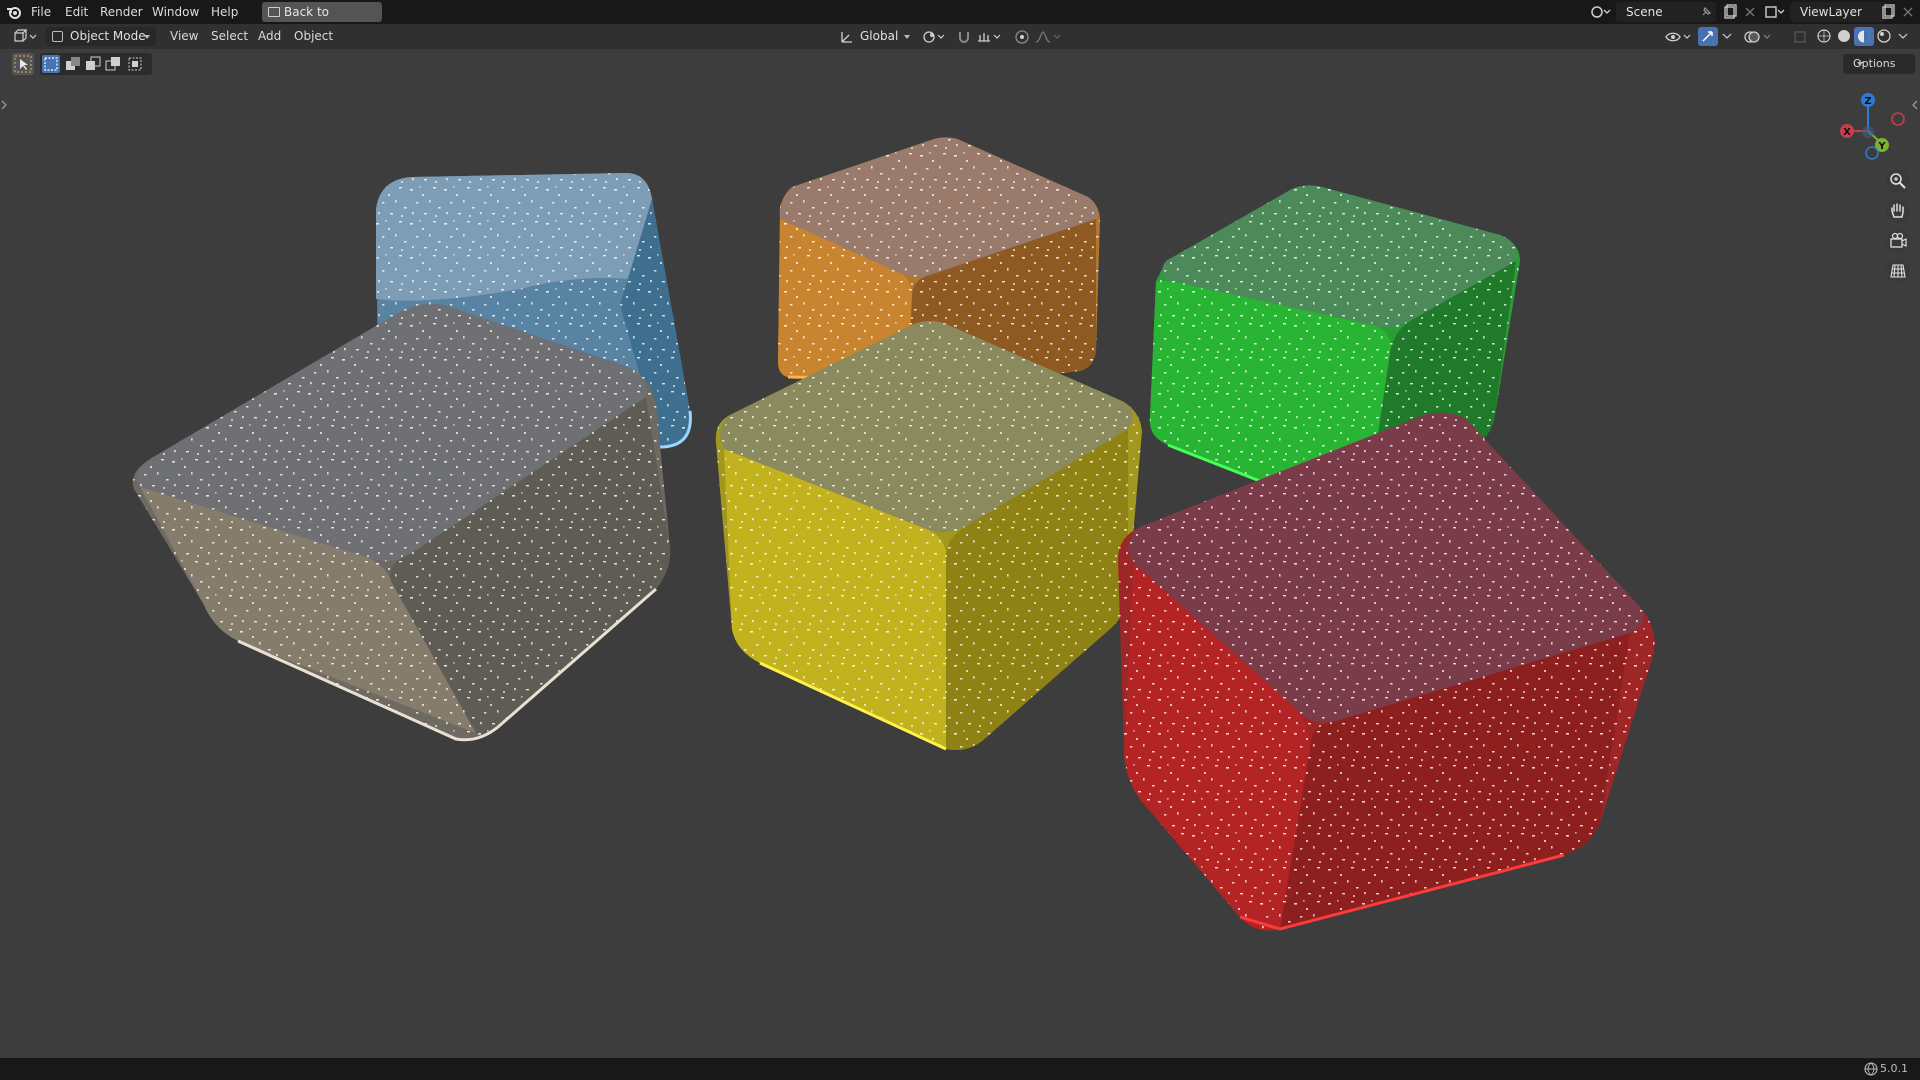 The image size is (1920, 1080). I want to click on gizmo-icon, so click(1707, 36).